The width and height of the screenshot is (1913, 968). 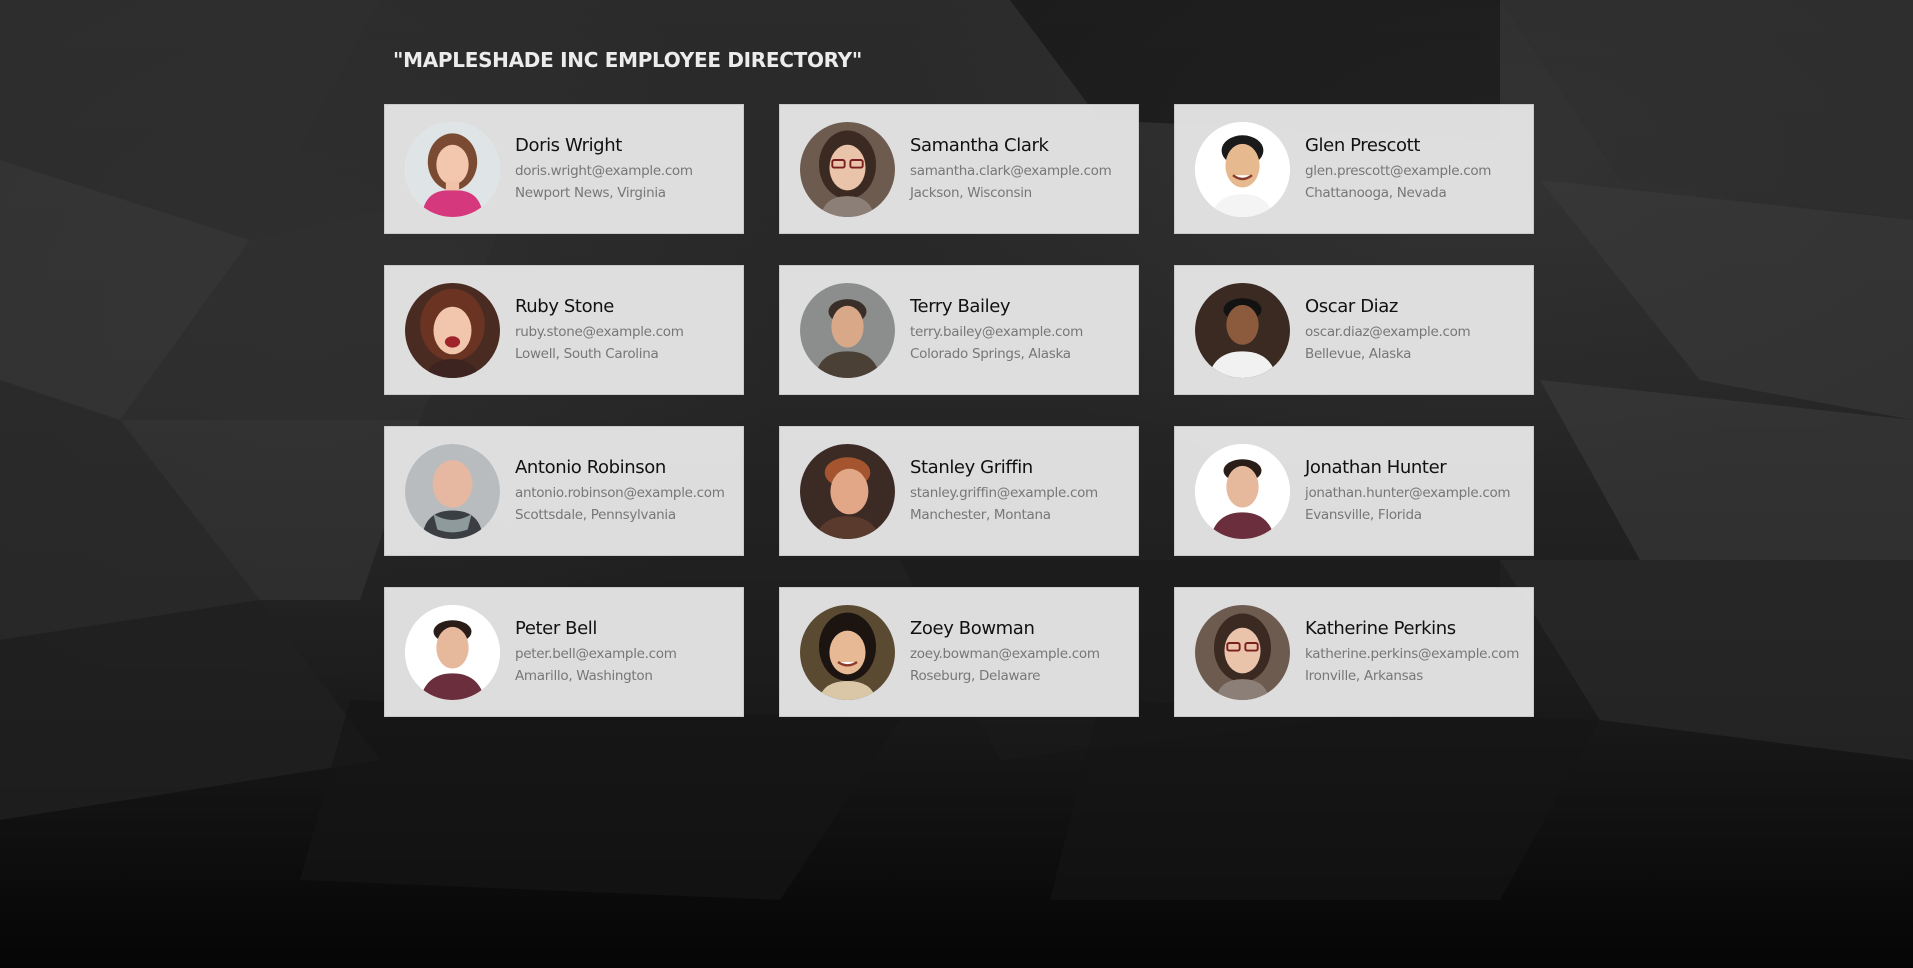 What do you see at coordinates (1011, 171) in the screenshot?
I see `employee-email: samantha.clark@example.com` at bounding box center [1011, 171].